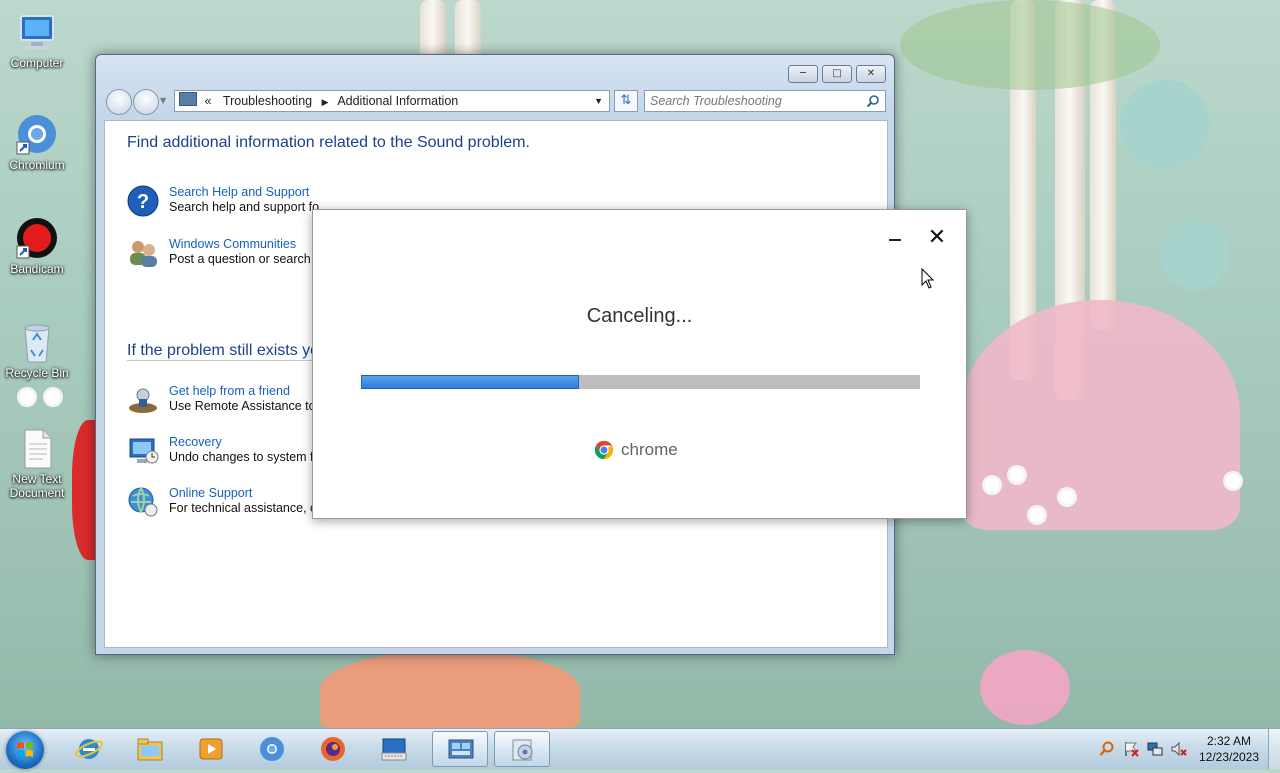  I want to click on communities-icon, so click(143, 254).